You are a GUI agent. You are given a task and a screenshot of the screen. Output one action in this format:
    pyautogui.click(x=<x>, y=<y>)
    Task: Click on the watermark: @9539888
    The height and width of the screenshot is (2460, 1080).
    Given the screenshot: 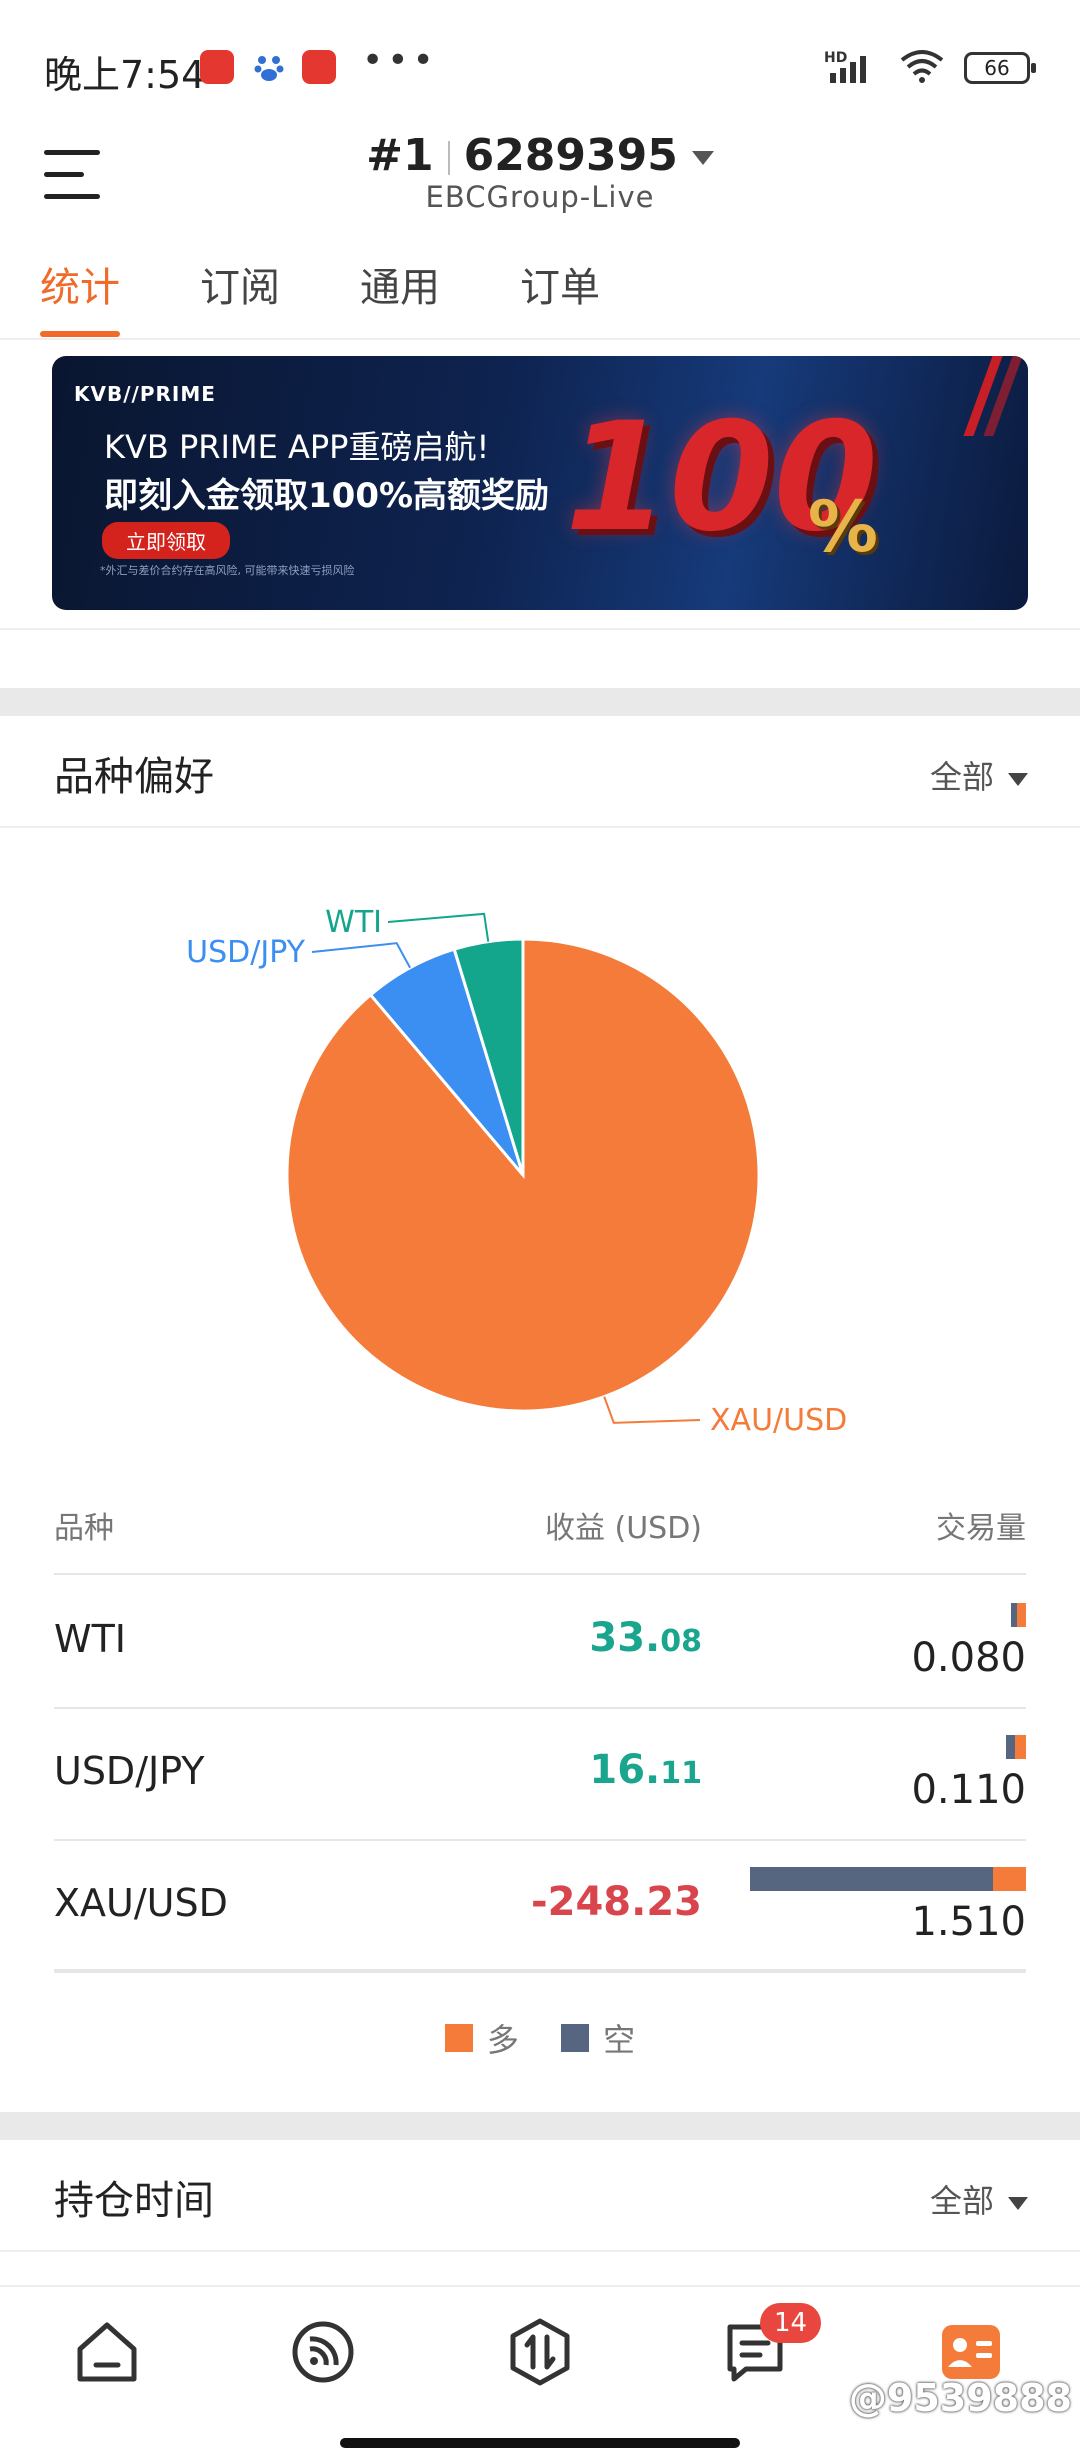 What is the action you would take?
    pyautogui.click(x=960, y=2398)
    